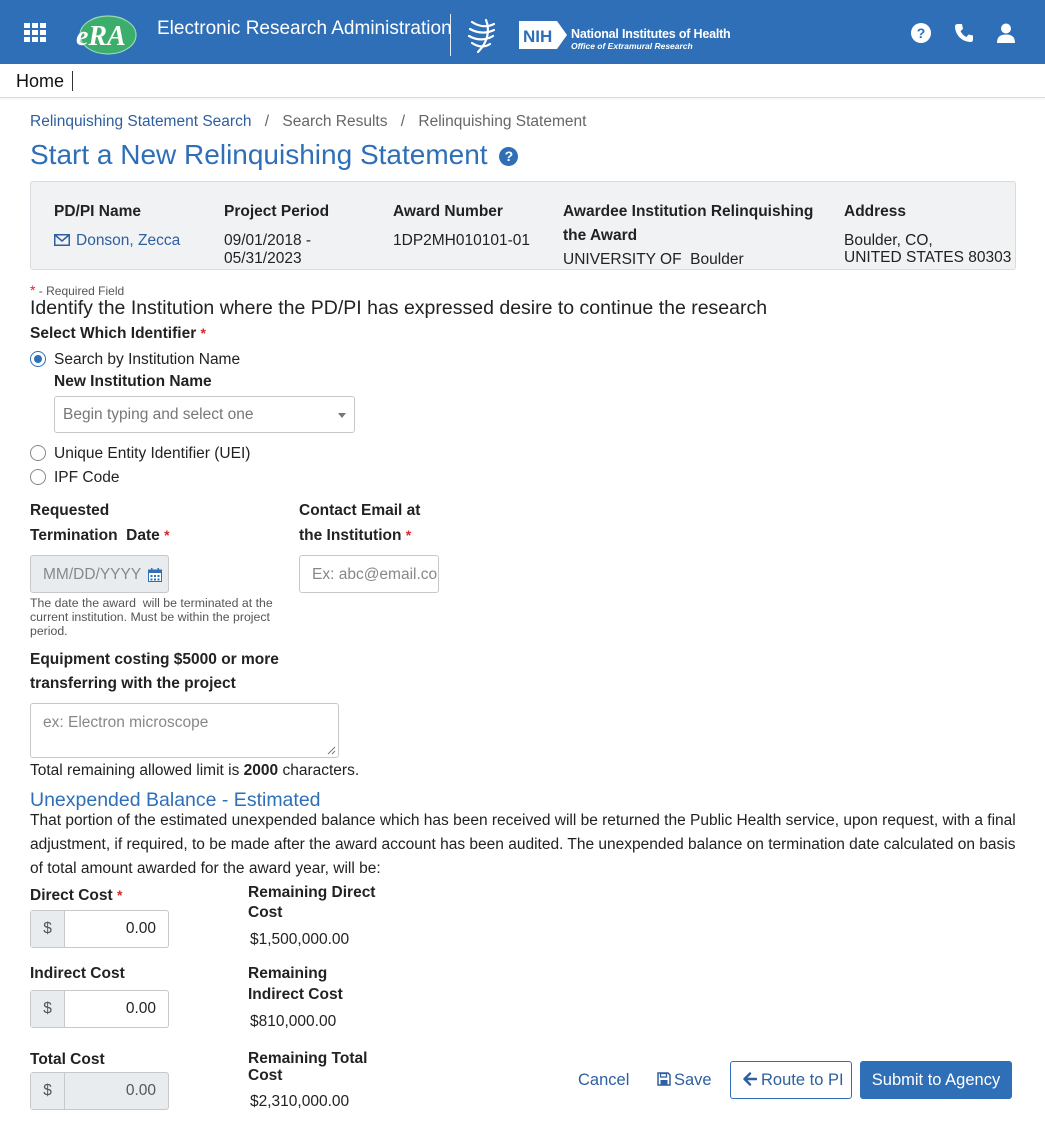  What do you see at coordinates (304, 28) in the screenshot?
I see `app-title: Electronic Research Administration` at bounding box center [304, 28].